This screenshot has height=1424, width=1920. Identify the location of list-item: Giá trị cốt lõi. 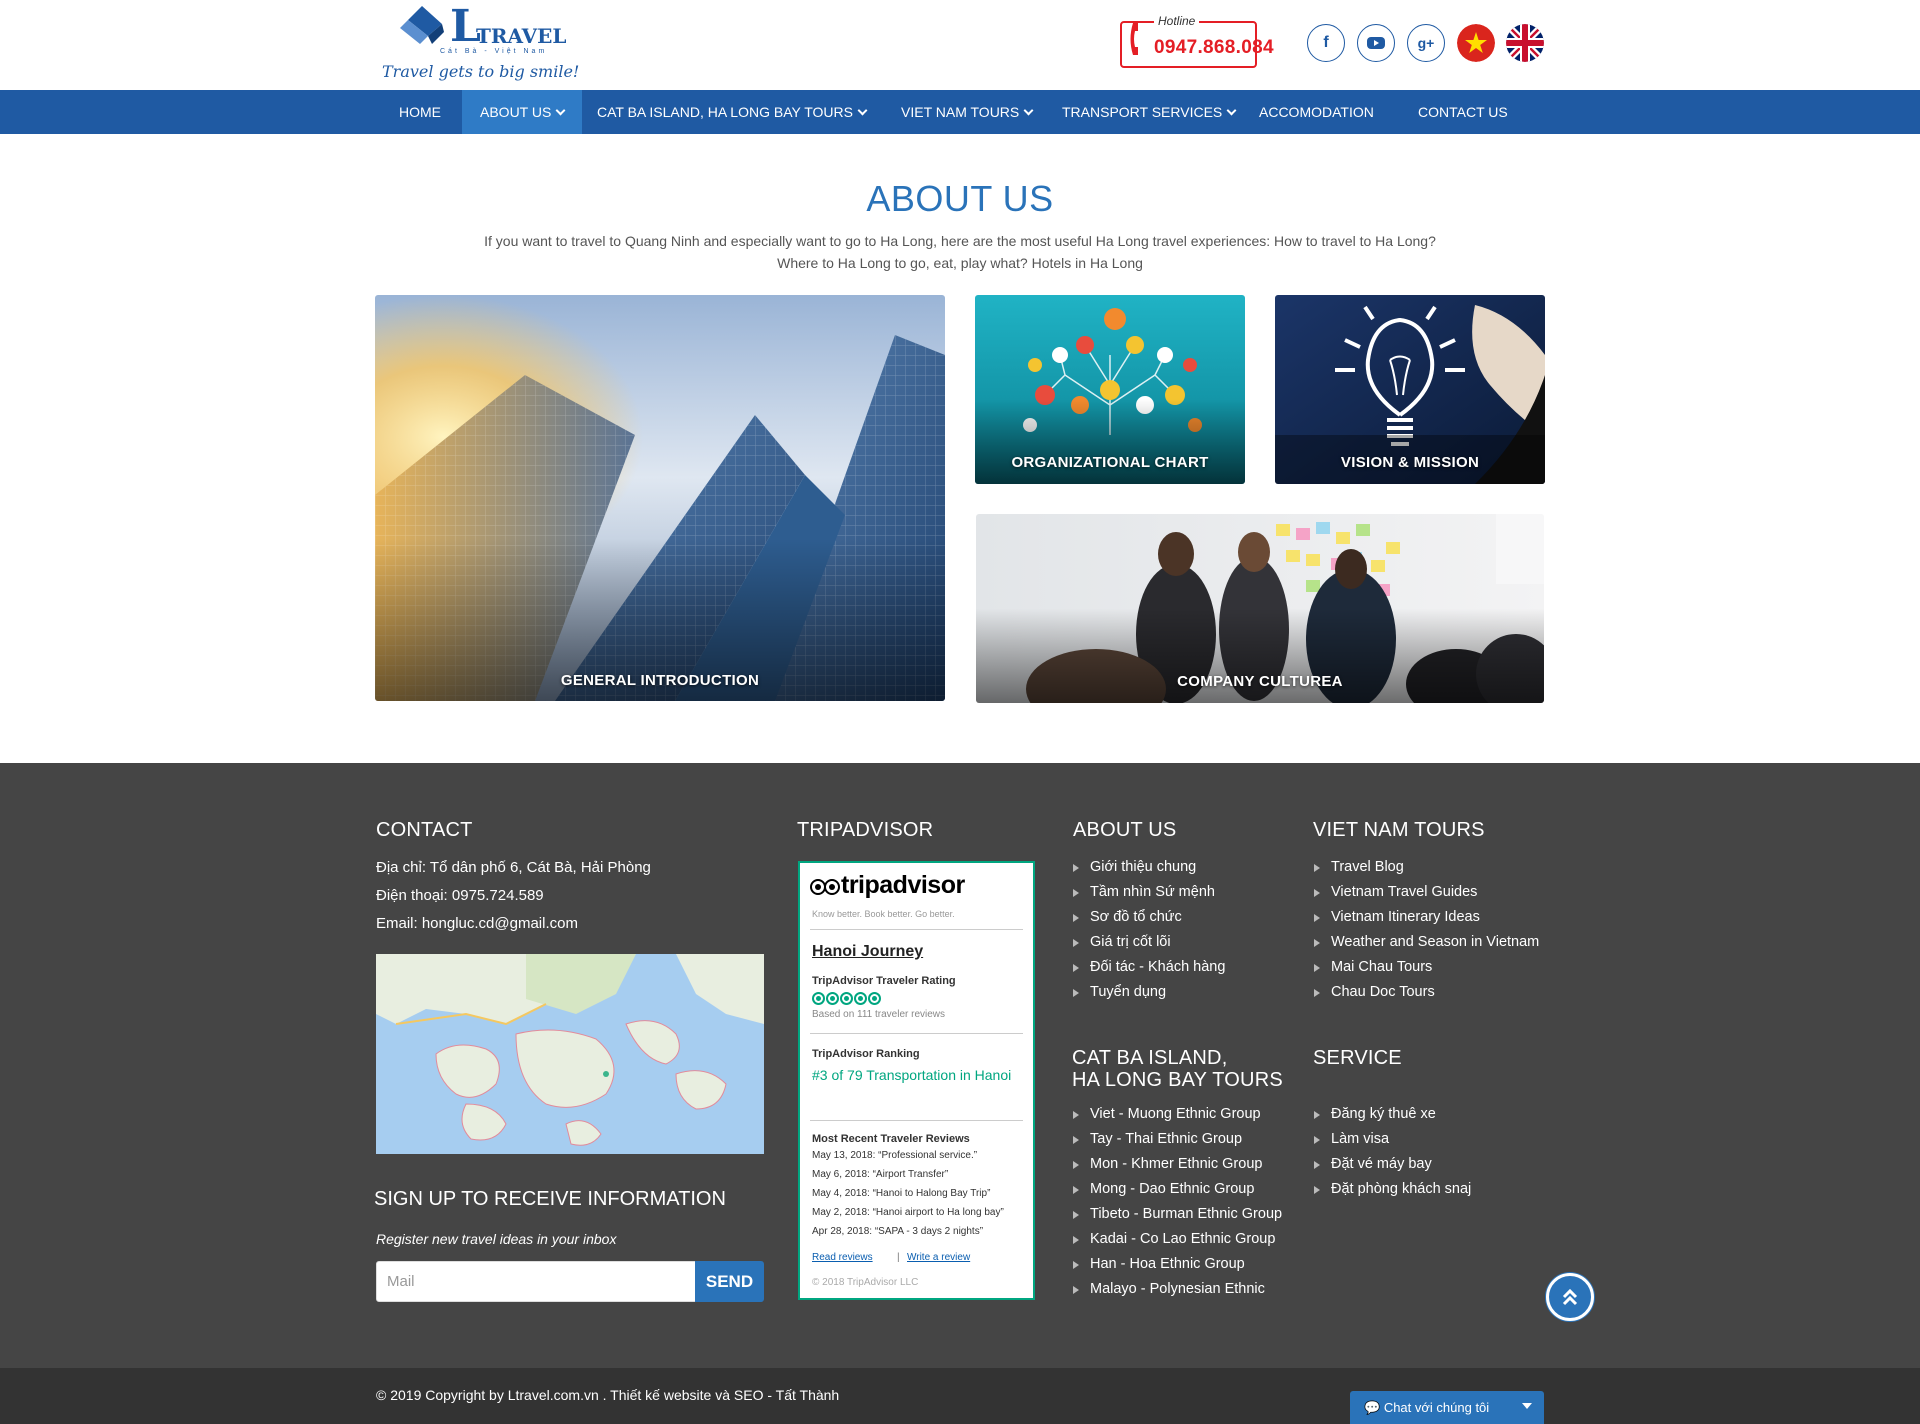
(1149, 942).